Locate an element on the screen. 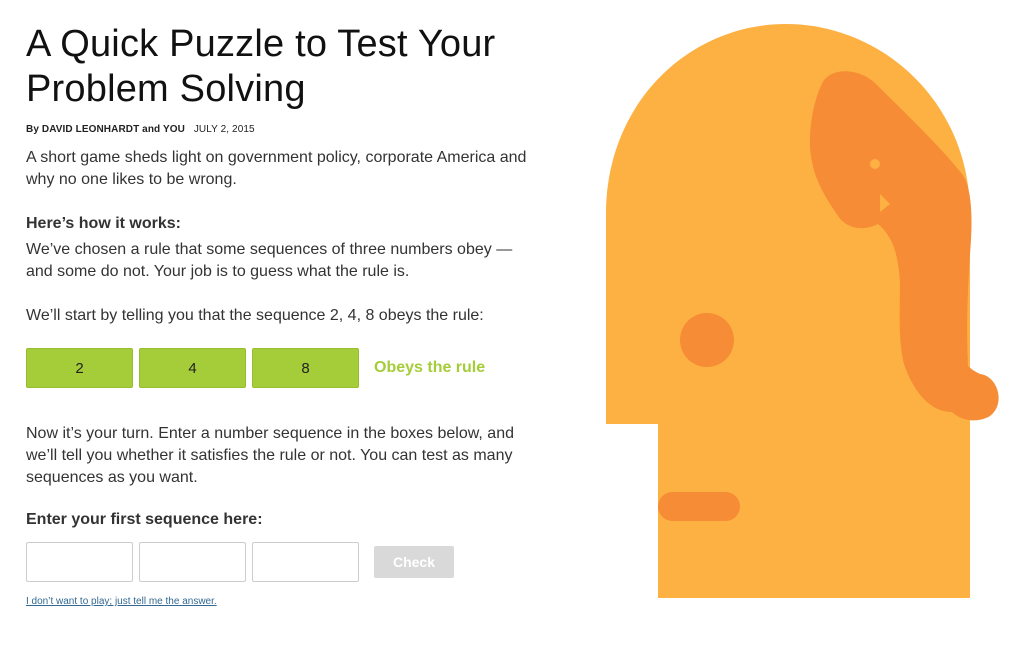 This screenshot has width=1011, height=646. mouth-shape is located at coordinates (699, 506).